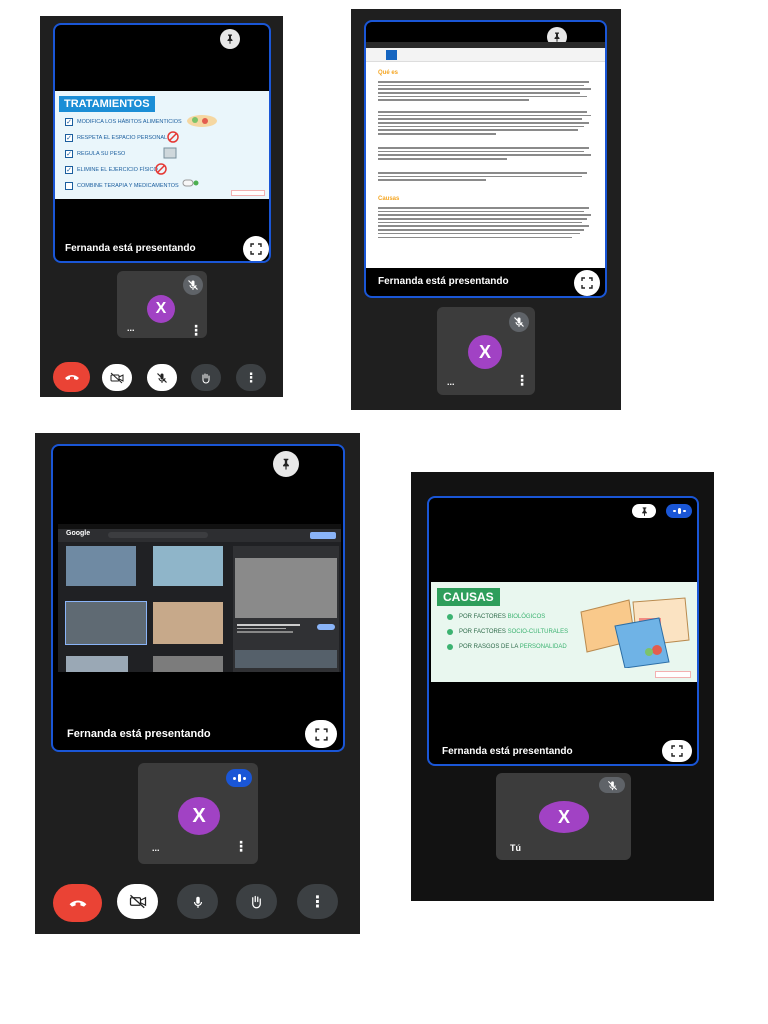 The height and width of the screenshot is (1024, 768). What do you see at coordinates (123, 122) in the screenshot?
I see `slide-item: ✓ MODIFICA LOS HÁBITOS ALIMENTICIOS` at bounding box center [123, 122].